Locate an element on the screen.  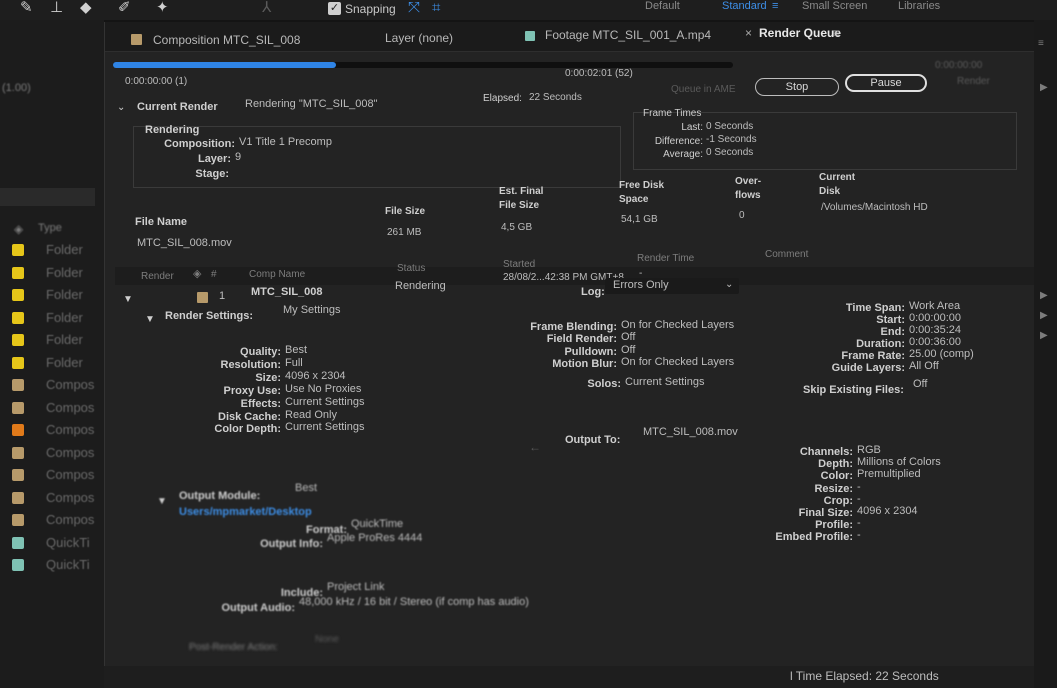
stop-button: Stop is located at coordinates (797, 87).